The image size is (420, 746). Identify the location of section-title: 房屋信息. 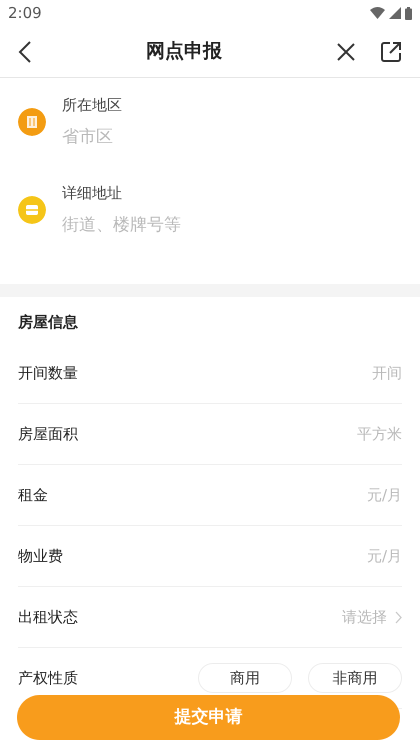
(48, 322).